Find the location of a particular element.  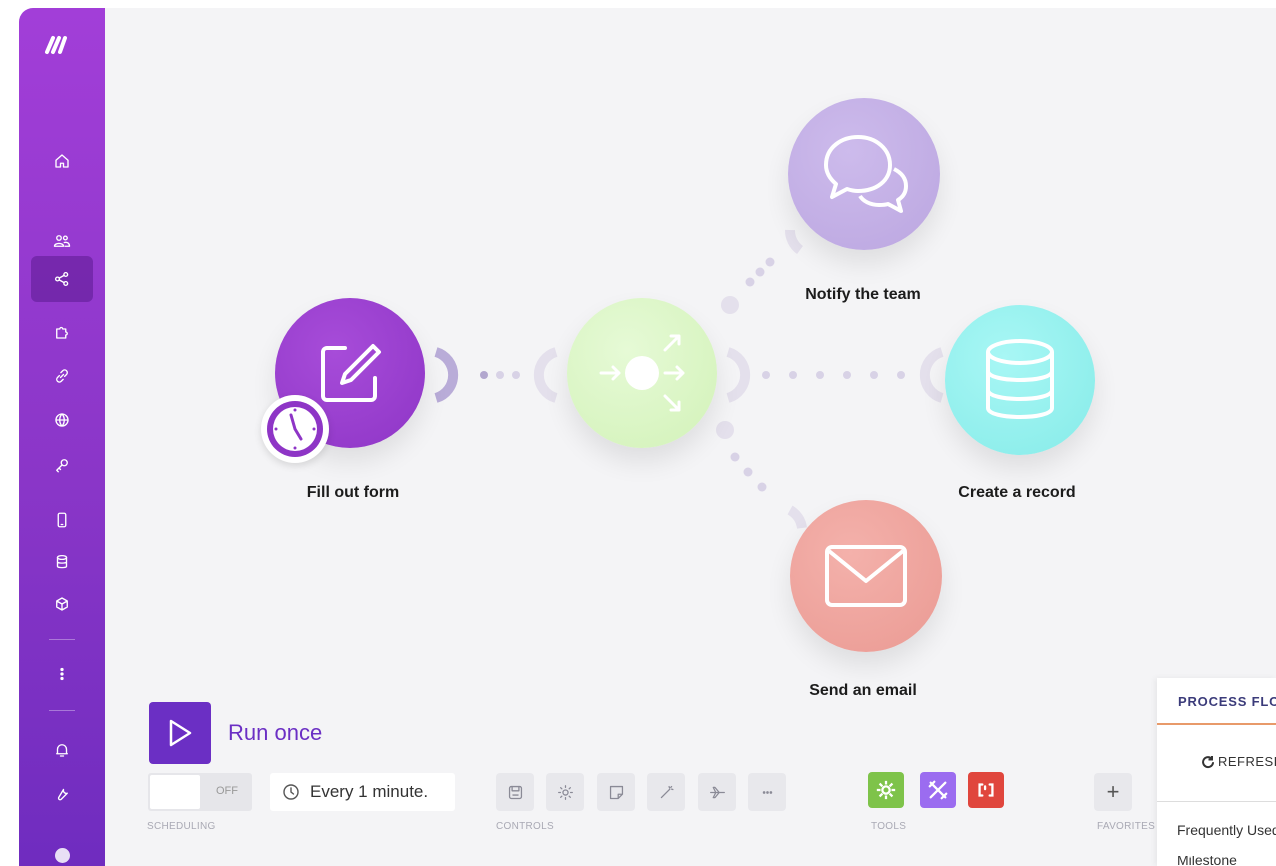

list-item-label: Milestone is located at coordinates (1207, 861).